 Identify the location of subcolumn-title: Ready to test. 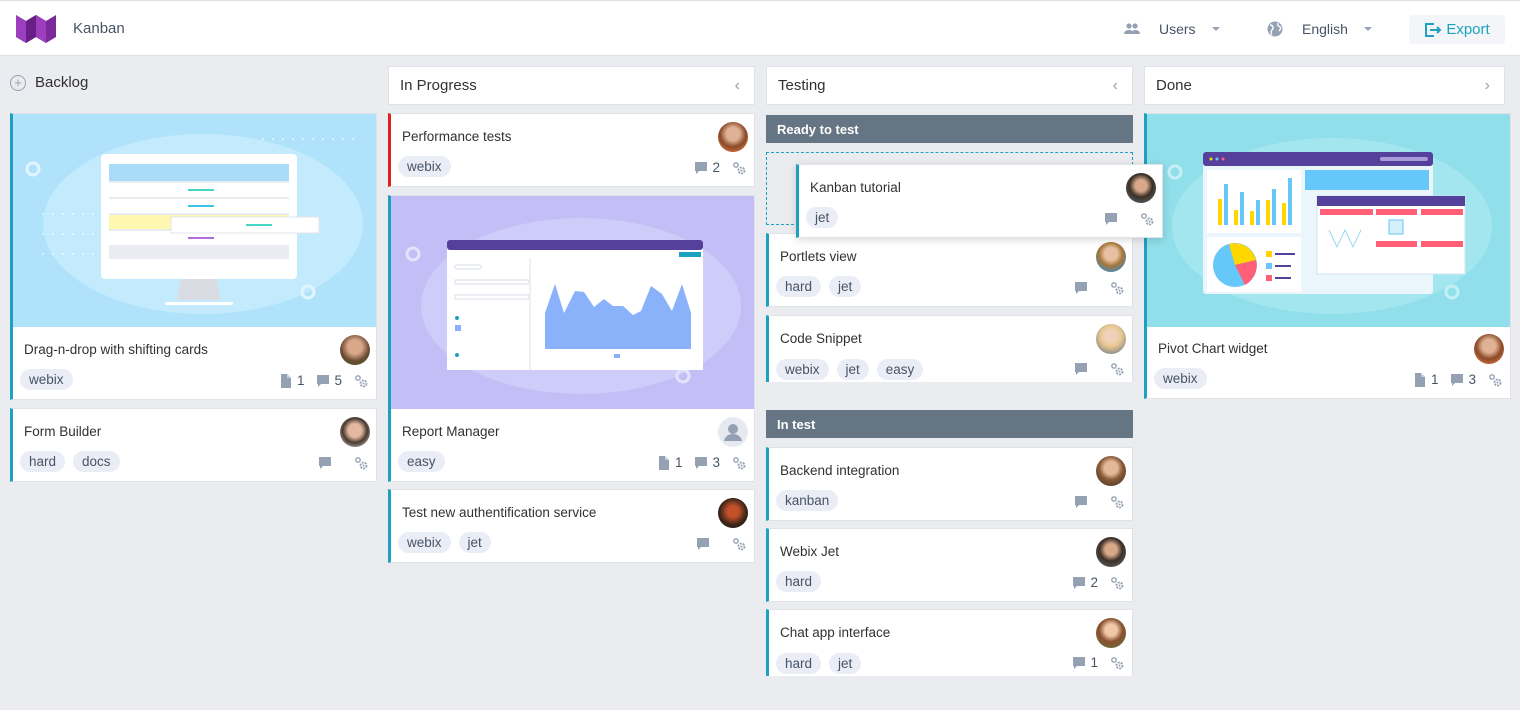
(818, 129).